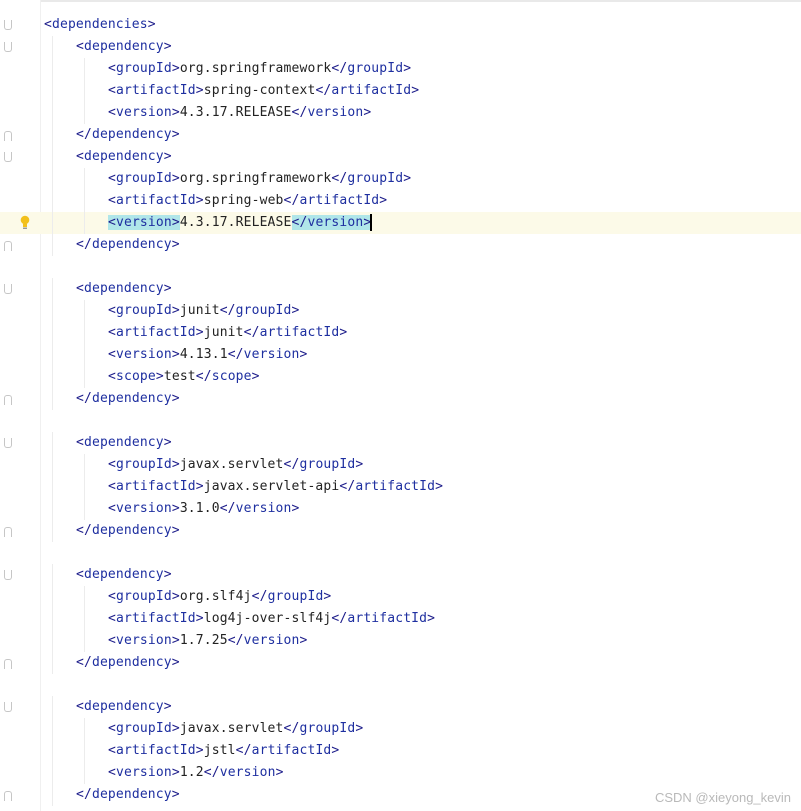 Image resolution: width=801 pixels, height=811 pixels. What do you see at coordinates (184, 377) in the screenshot?
I see `code-text: <scope>test</scope>` at bounding box center [184, 377].